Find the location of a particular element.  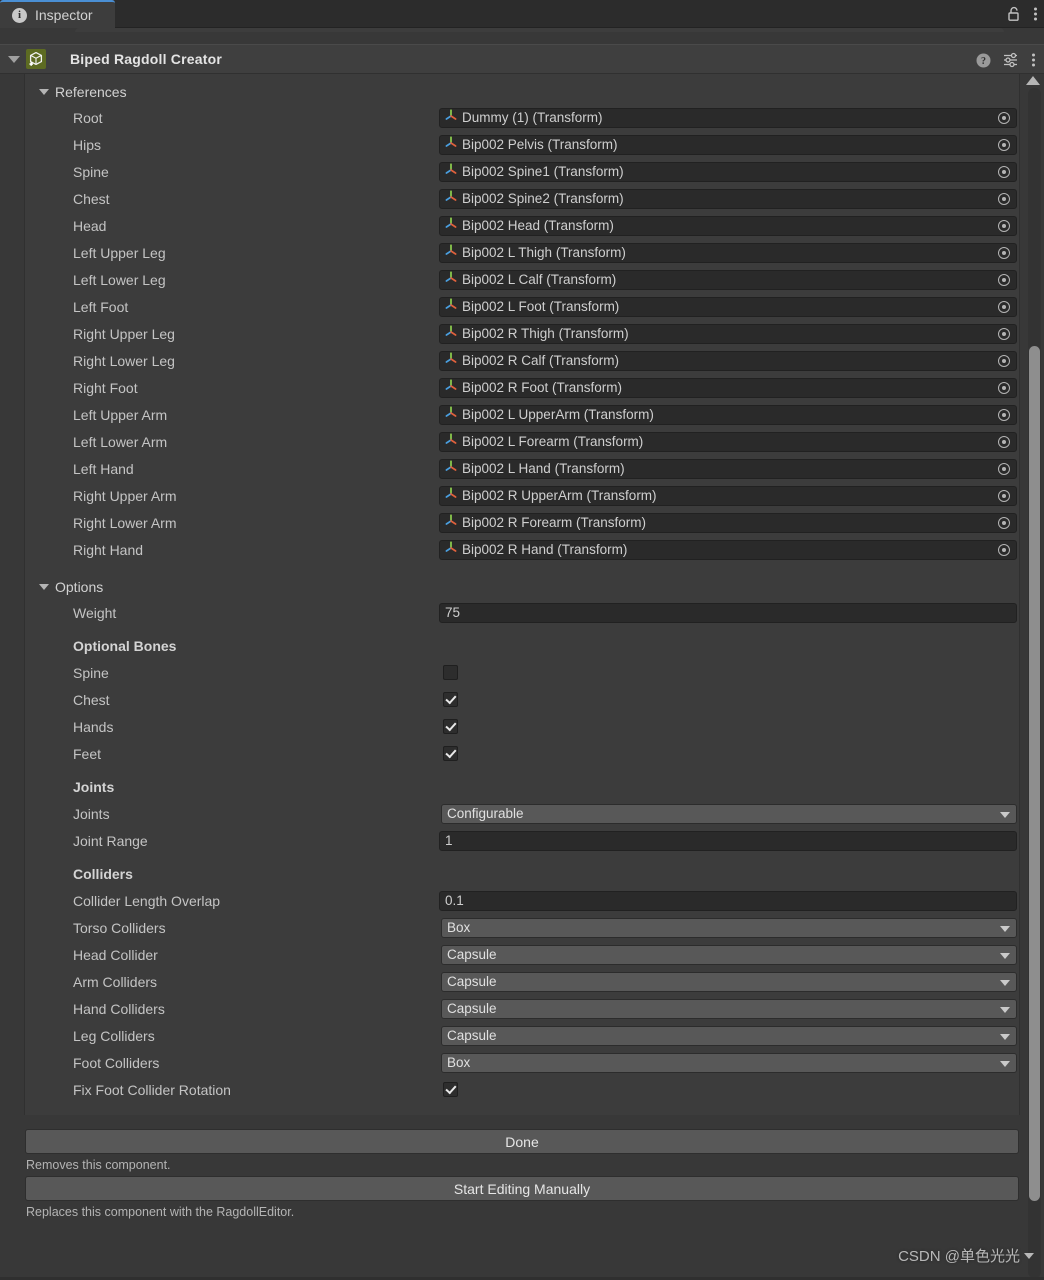

reference-row-field: Bip002 L Thigh (Transform) is located at coordinates (729, 252).